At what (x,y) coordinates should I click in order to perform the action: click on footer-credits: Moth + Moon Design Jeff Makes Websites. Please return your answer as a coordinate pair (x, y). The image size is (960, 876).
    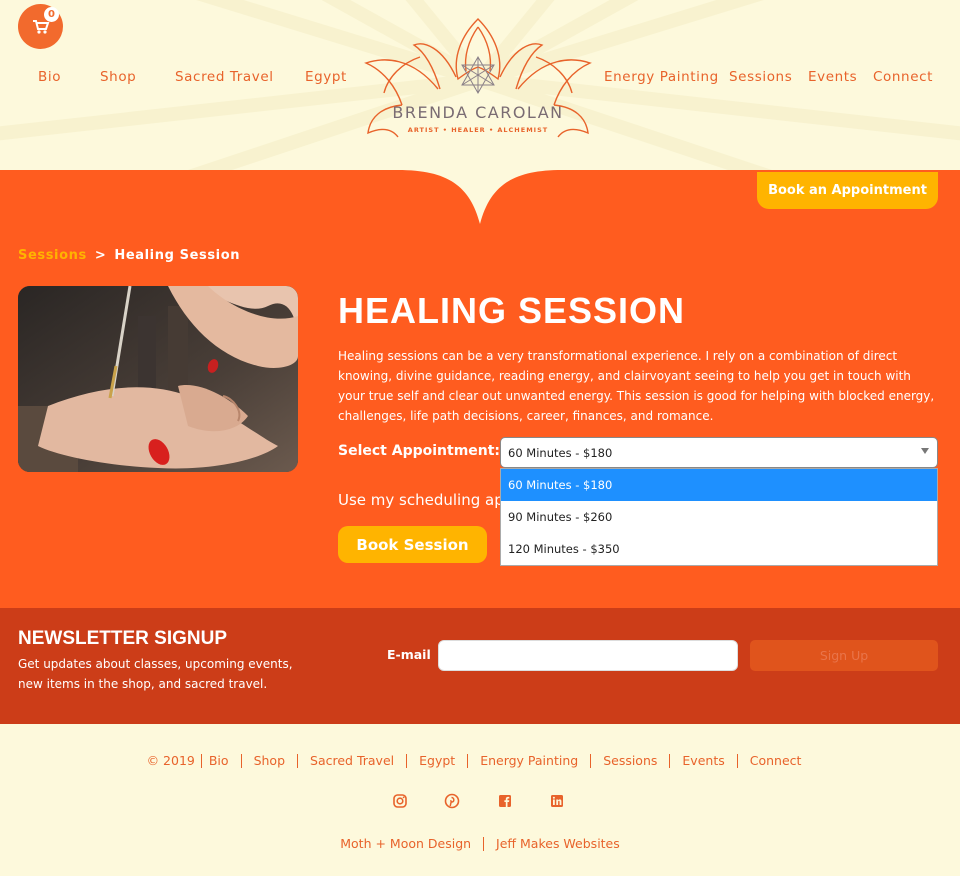
    Looking at the image, I should click on (480, 843).